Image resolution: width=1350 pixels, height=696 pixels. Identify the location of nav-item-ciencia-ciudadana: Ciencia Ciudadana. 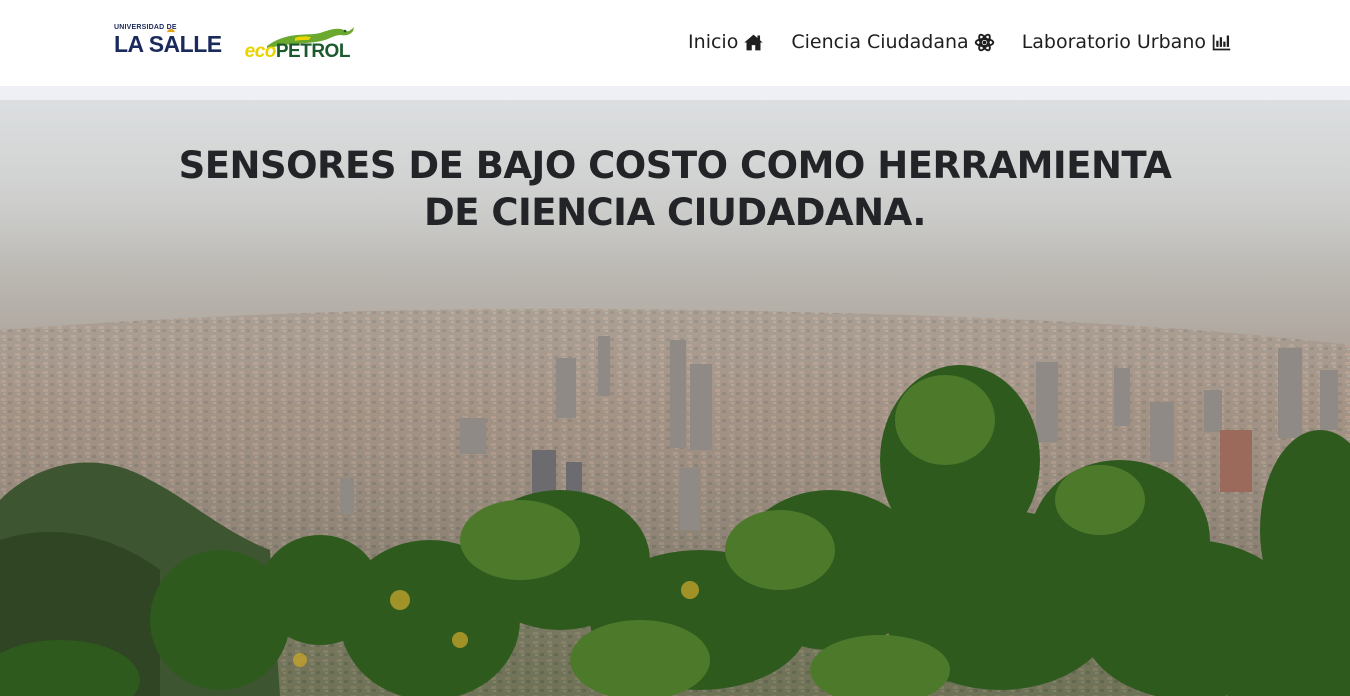
(892, 42).